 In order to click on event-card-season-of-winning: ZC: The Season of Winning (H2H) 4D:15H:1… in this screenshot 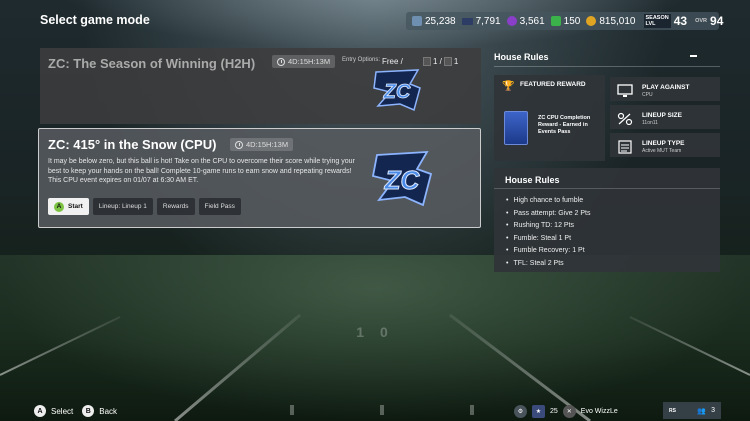, I will do `click(260, 86)`.